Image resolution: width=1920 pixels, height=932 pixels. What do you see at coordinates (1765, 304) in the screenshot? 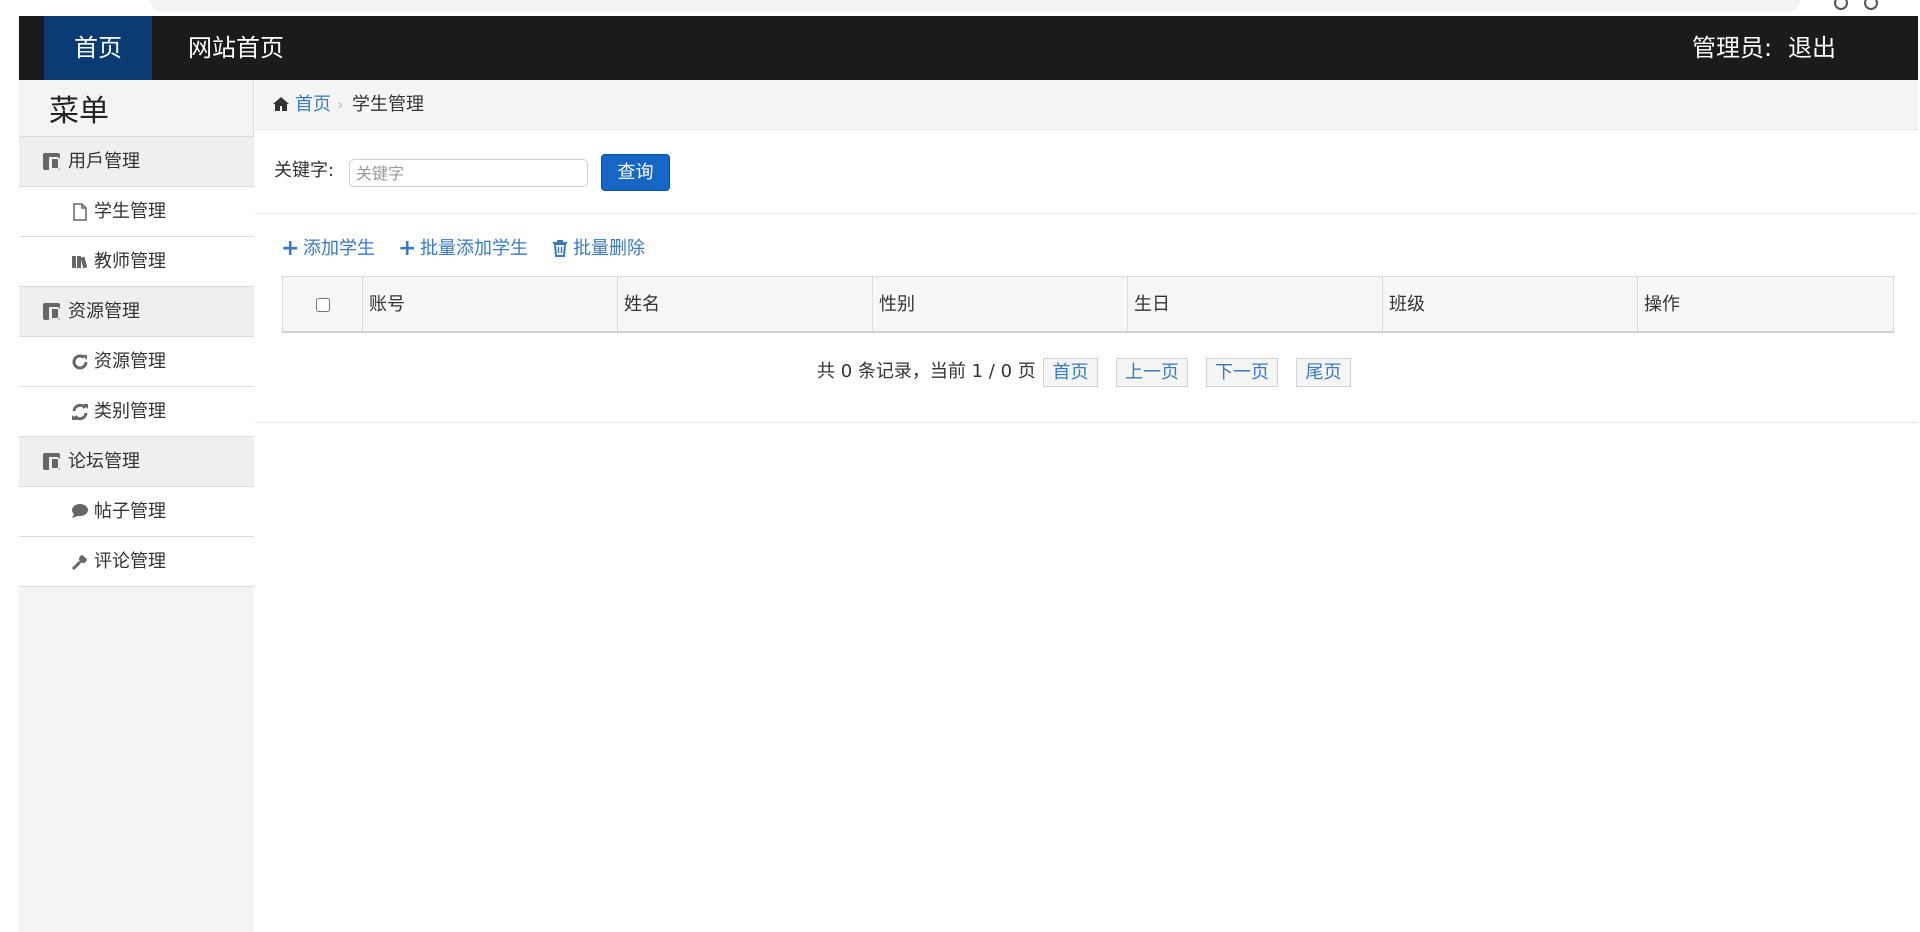
I see `column-header: 操作` at bounding box center [1765, 304].